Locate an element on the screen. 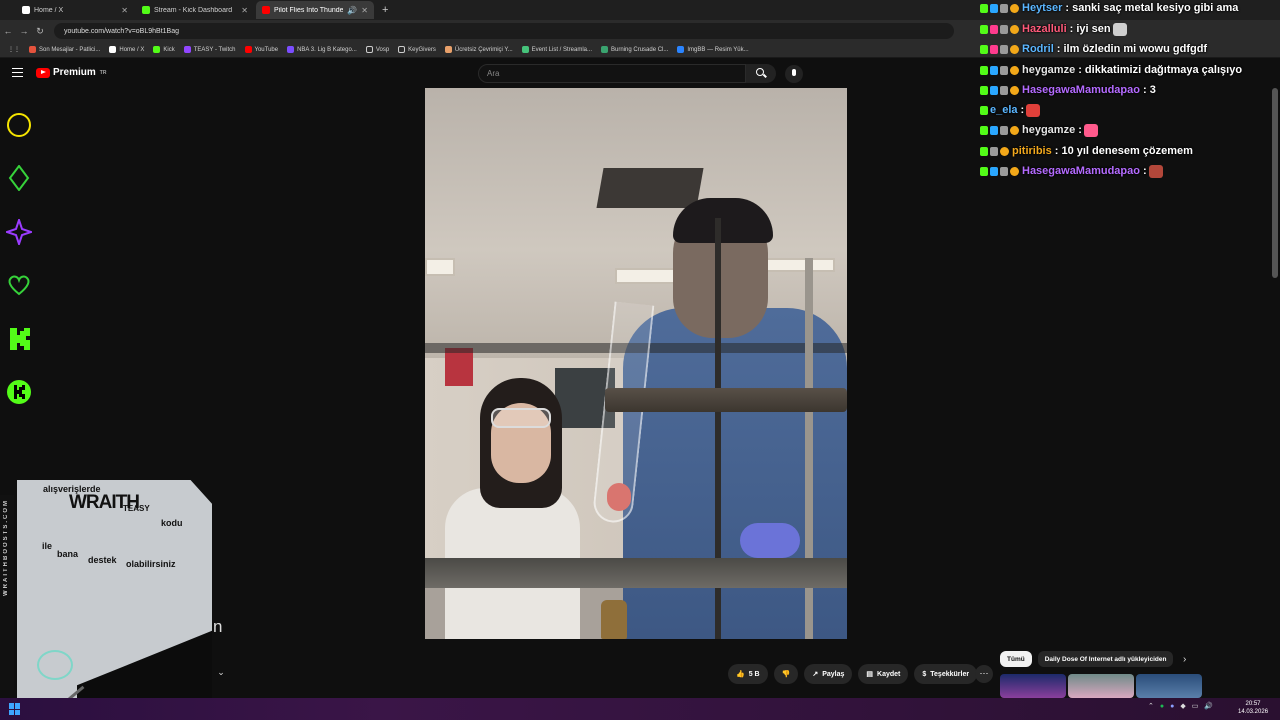 The height and width of the screenshot is (720, 1280). chat-username: e_ela is located at coordinates (1004, 110).